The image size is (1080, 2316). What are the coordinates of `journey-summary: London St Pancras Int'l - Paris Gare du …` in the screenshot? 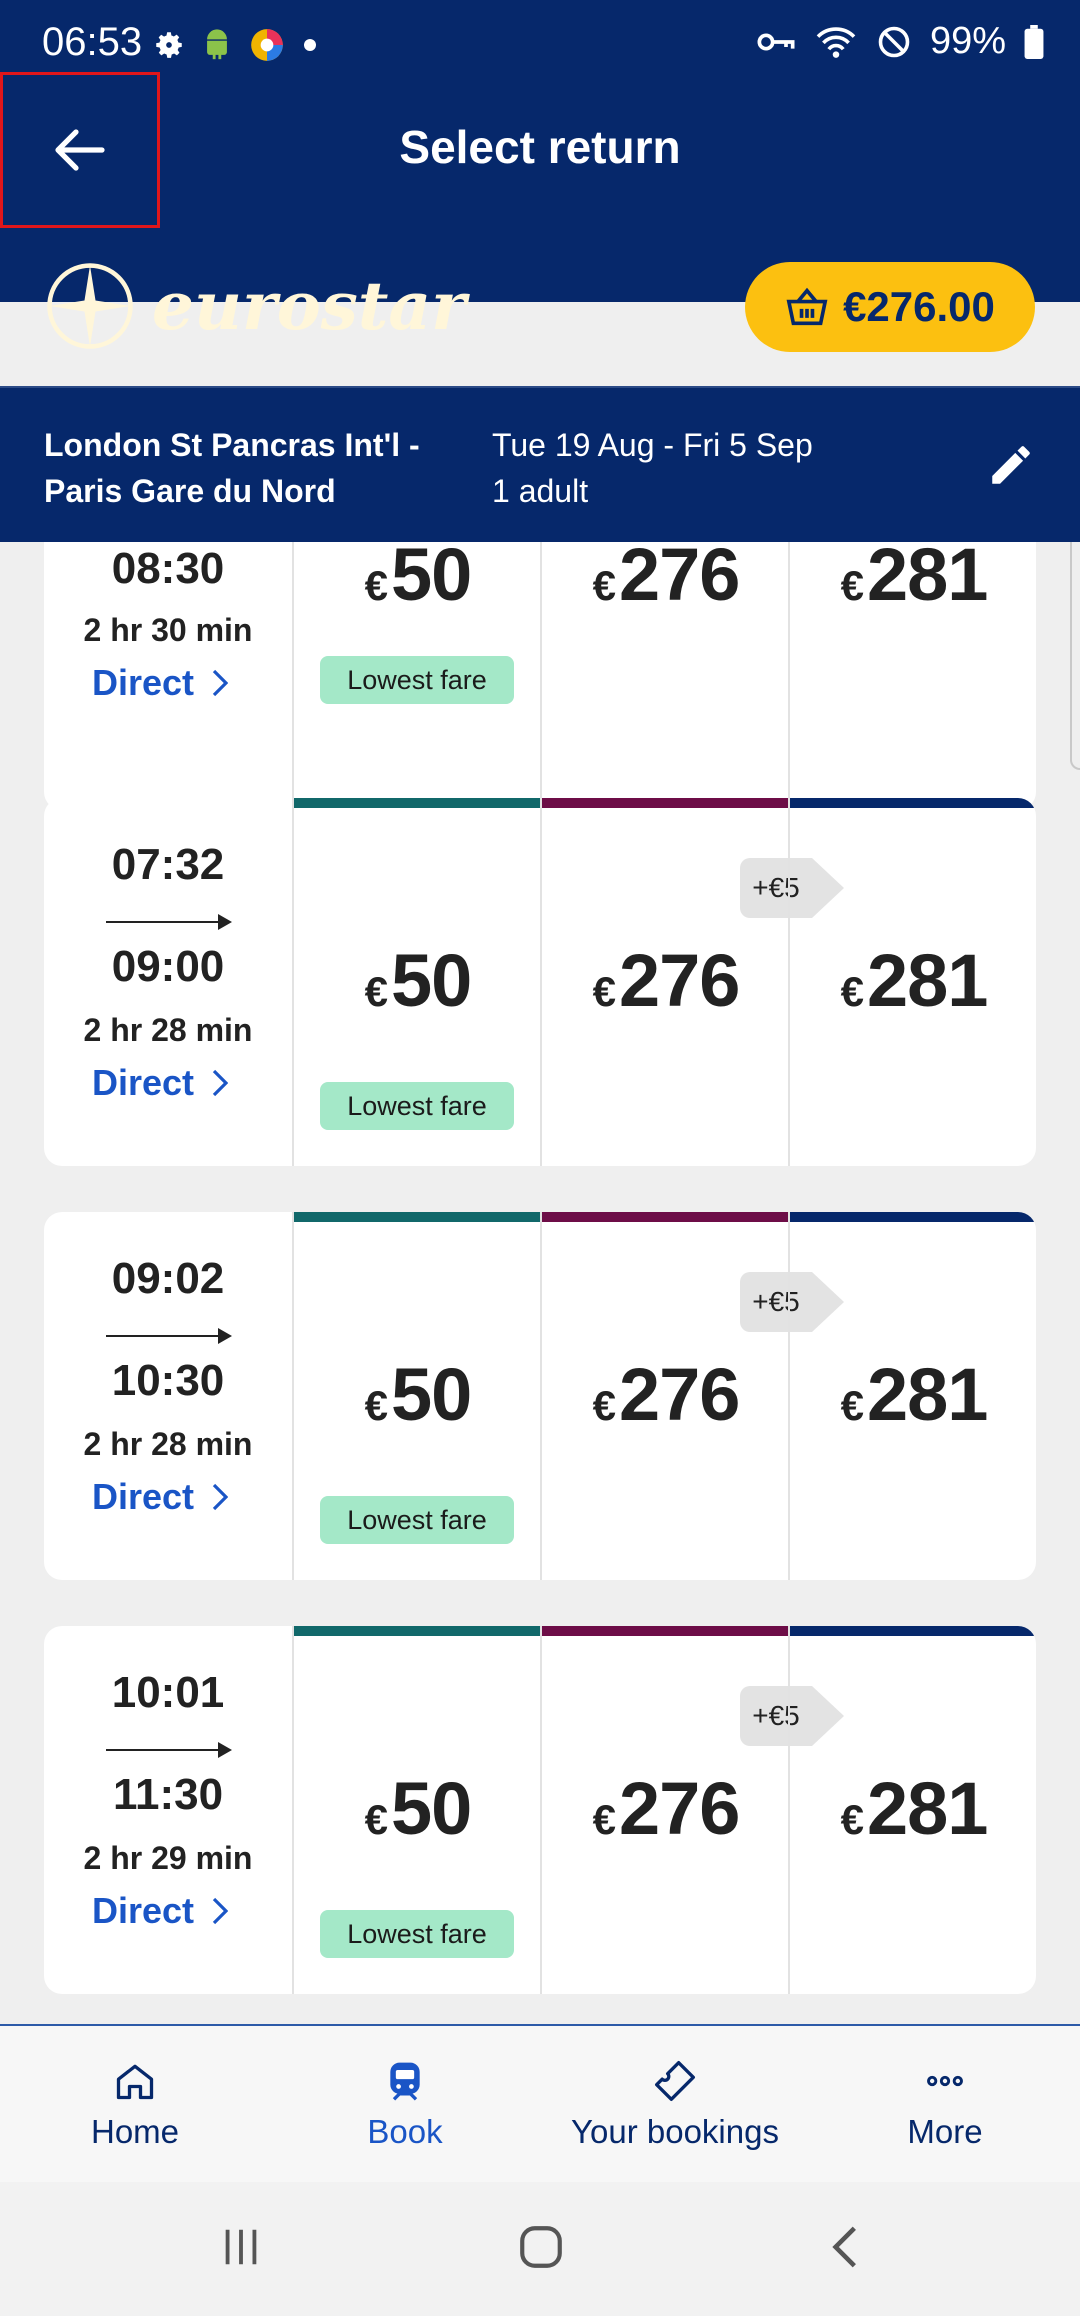 It's located at (540, 464).